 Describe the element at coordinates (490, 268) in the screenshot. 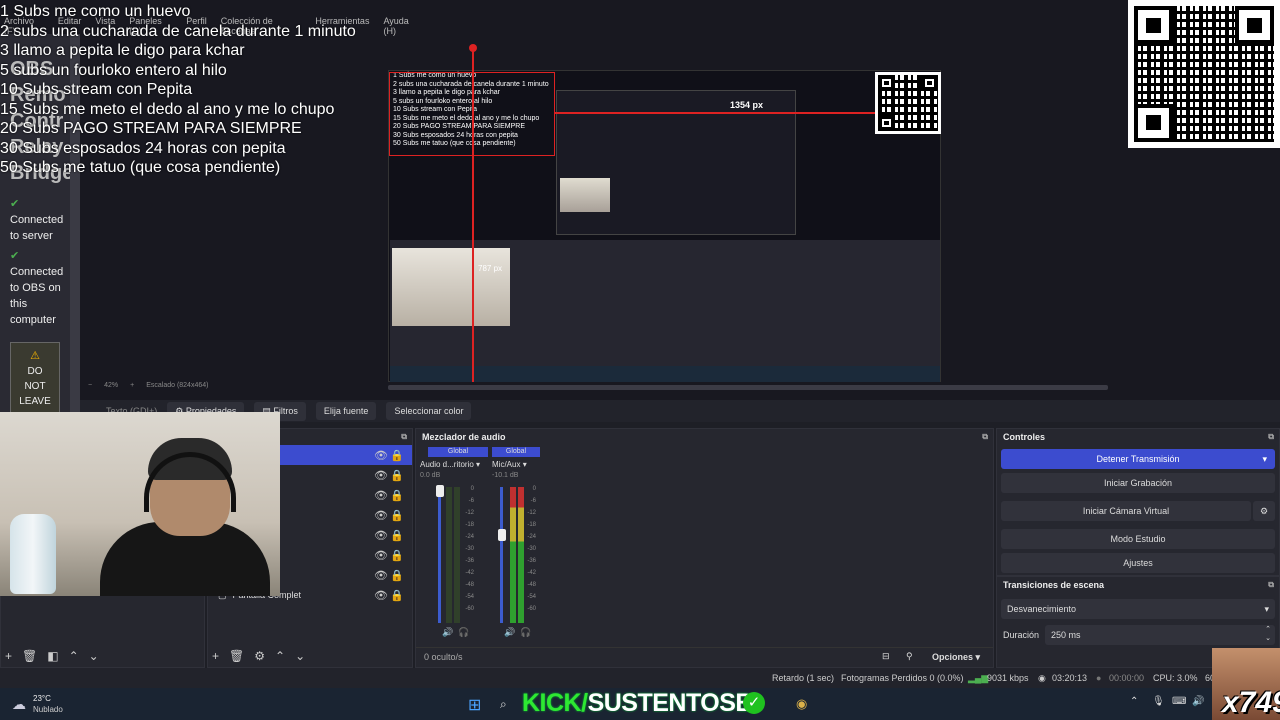

I see `size-label-vertical: 787 px` at that location.